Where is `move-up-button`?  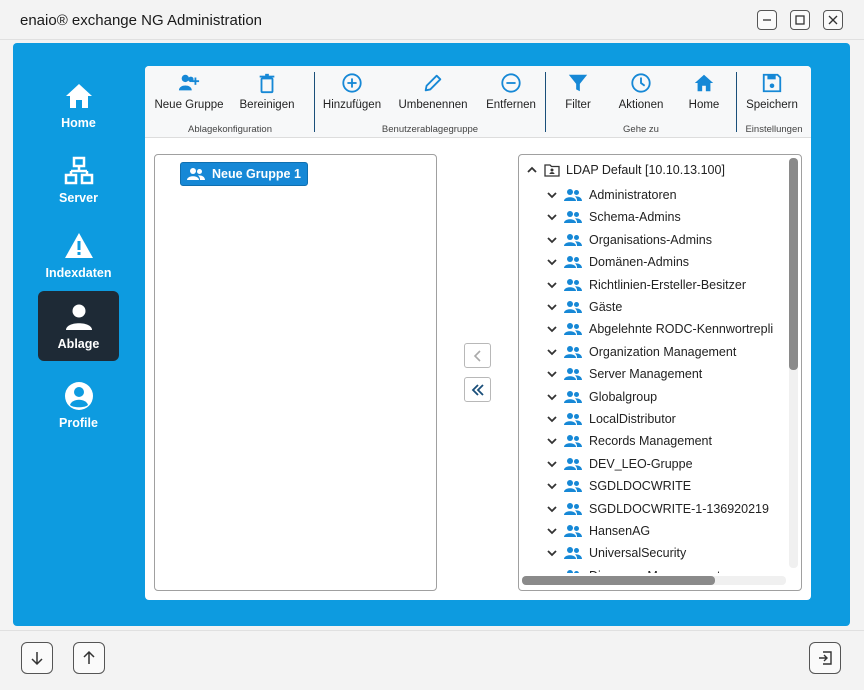
move-up-button is located at coordinates (89, 658).